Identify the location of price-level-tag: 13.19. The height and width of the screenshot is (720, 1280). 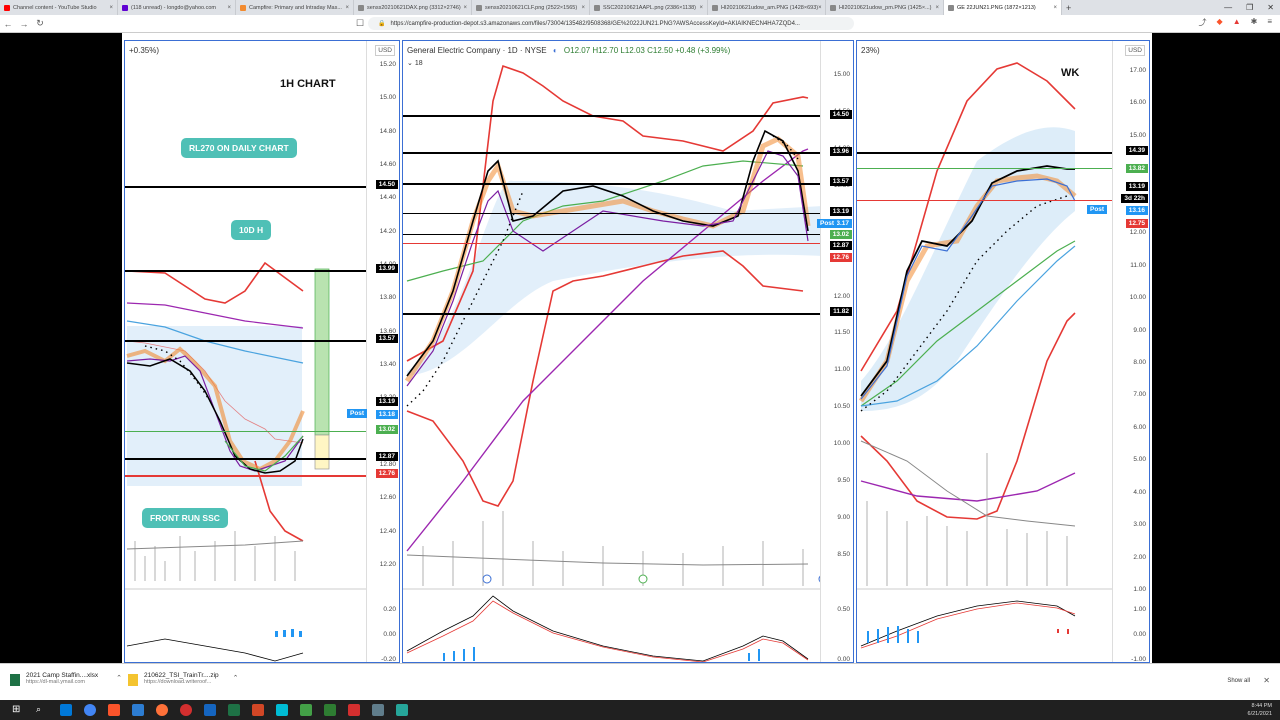
(1136, 186).